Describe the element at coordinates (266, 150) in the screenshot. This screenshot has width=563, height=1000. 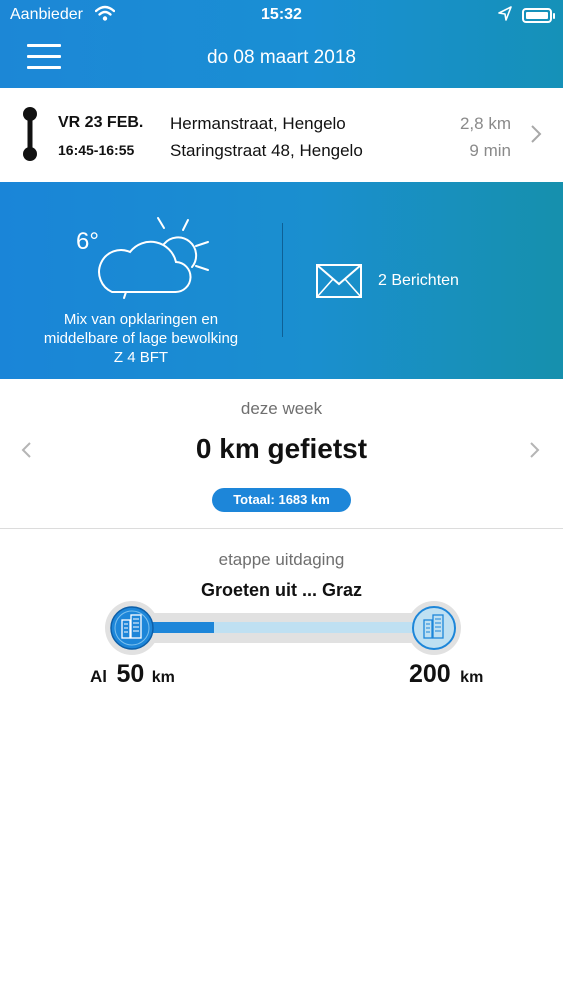
I see `trip-to: Staringstraat 48, Hengelo` at that location.